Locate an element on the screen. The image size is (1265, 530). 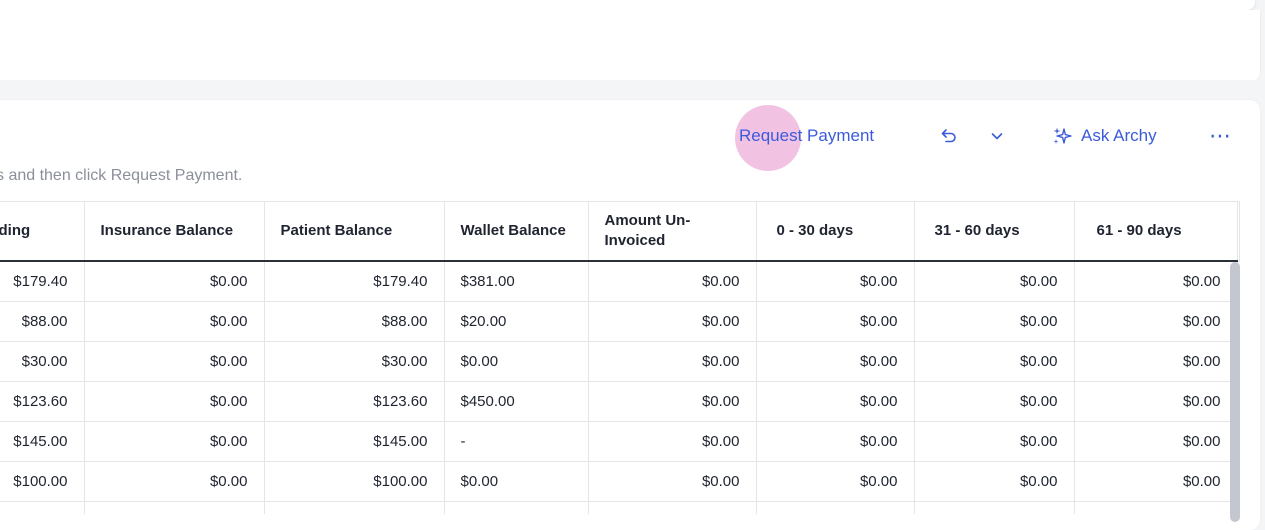
request-payment-label: Request Payment is located at coordinates (807, 135).